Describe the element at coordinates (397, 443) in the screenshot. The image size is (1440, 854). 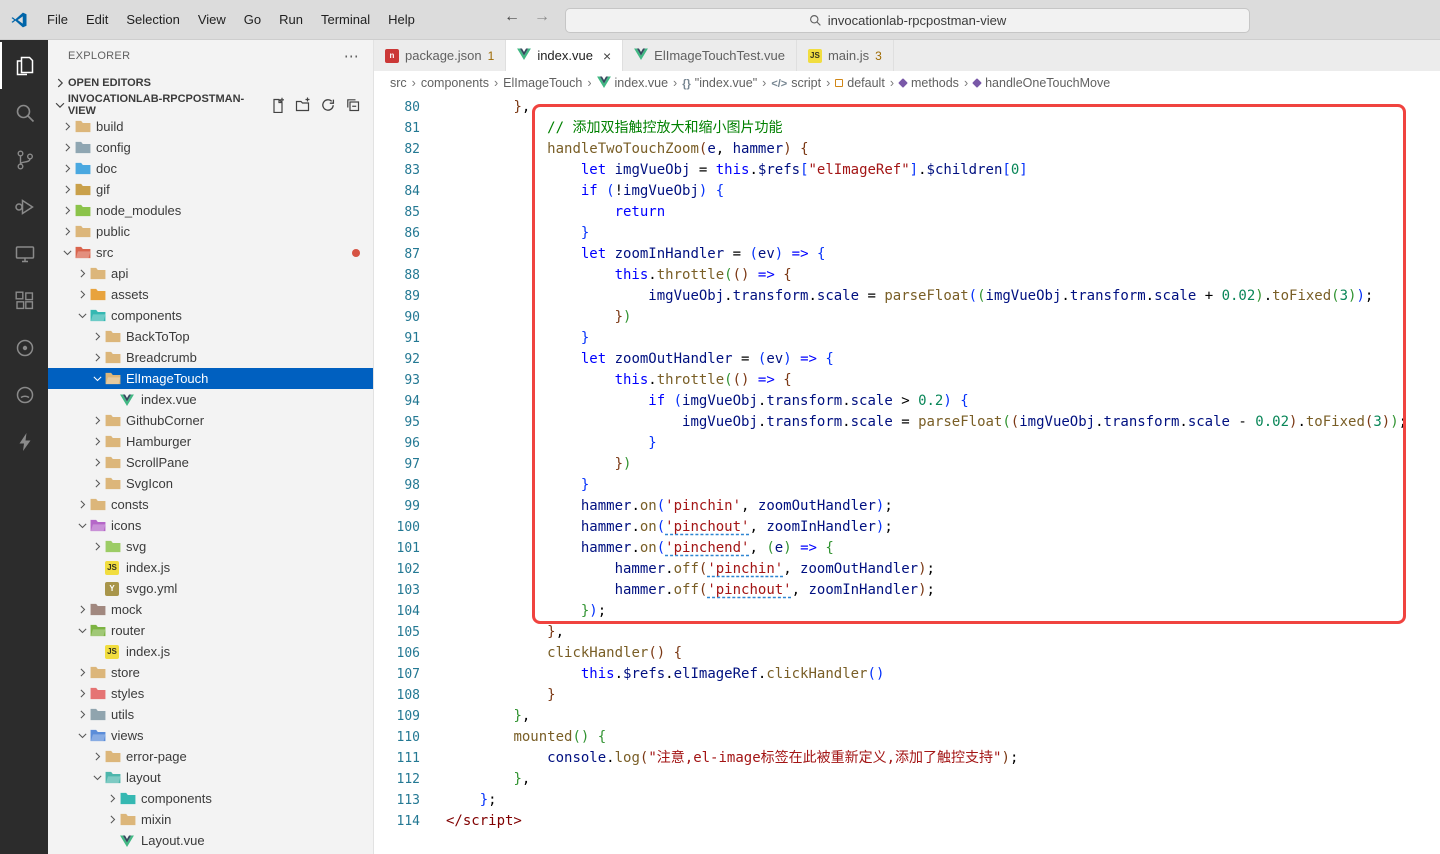
I see `line-number: 96` at that location.